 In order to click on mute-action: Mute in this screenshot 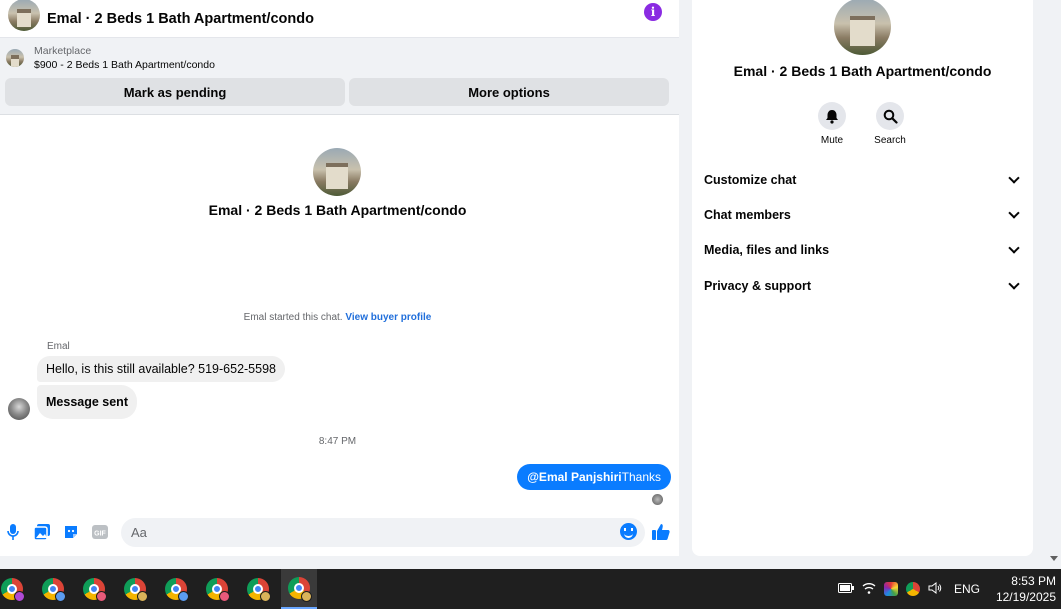, I will do `click(832, 124)`.